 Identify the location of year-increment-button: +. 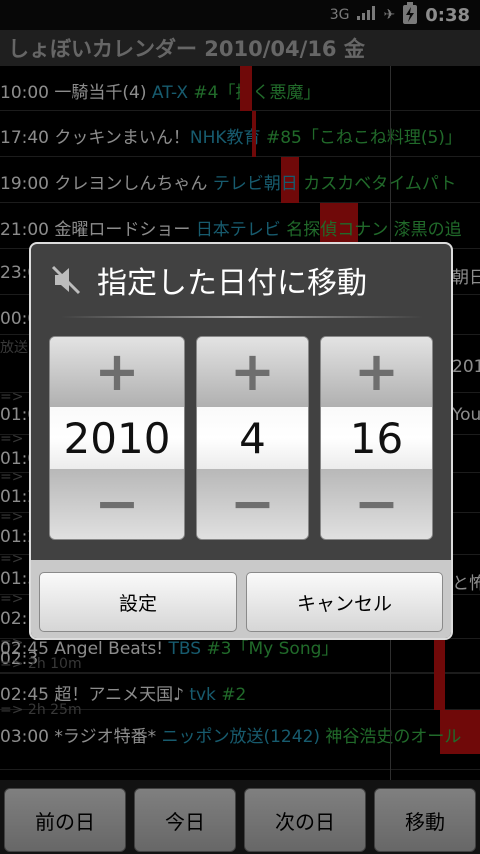
(117, 372).